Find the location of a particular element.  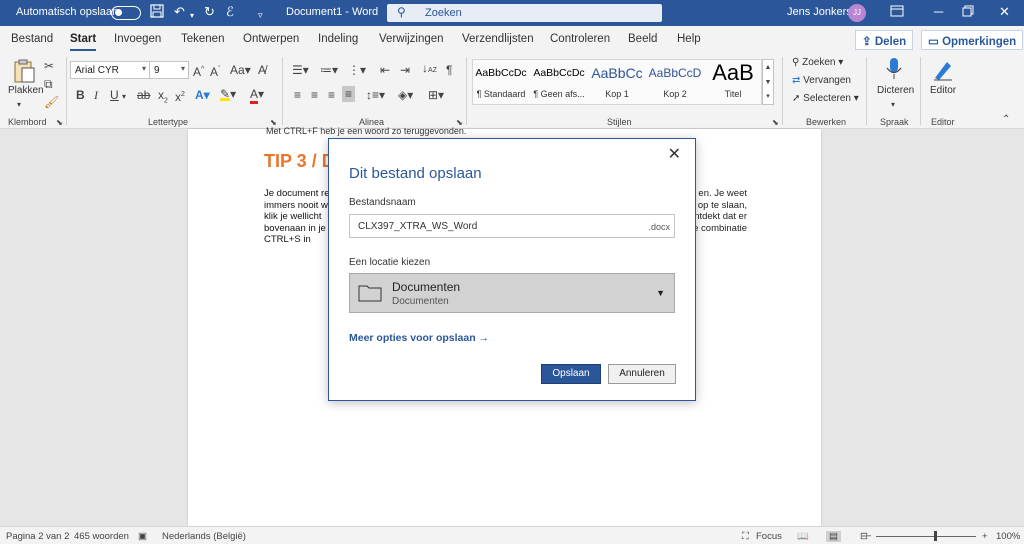

italic-icon: I is located at coordinates (96, 95).